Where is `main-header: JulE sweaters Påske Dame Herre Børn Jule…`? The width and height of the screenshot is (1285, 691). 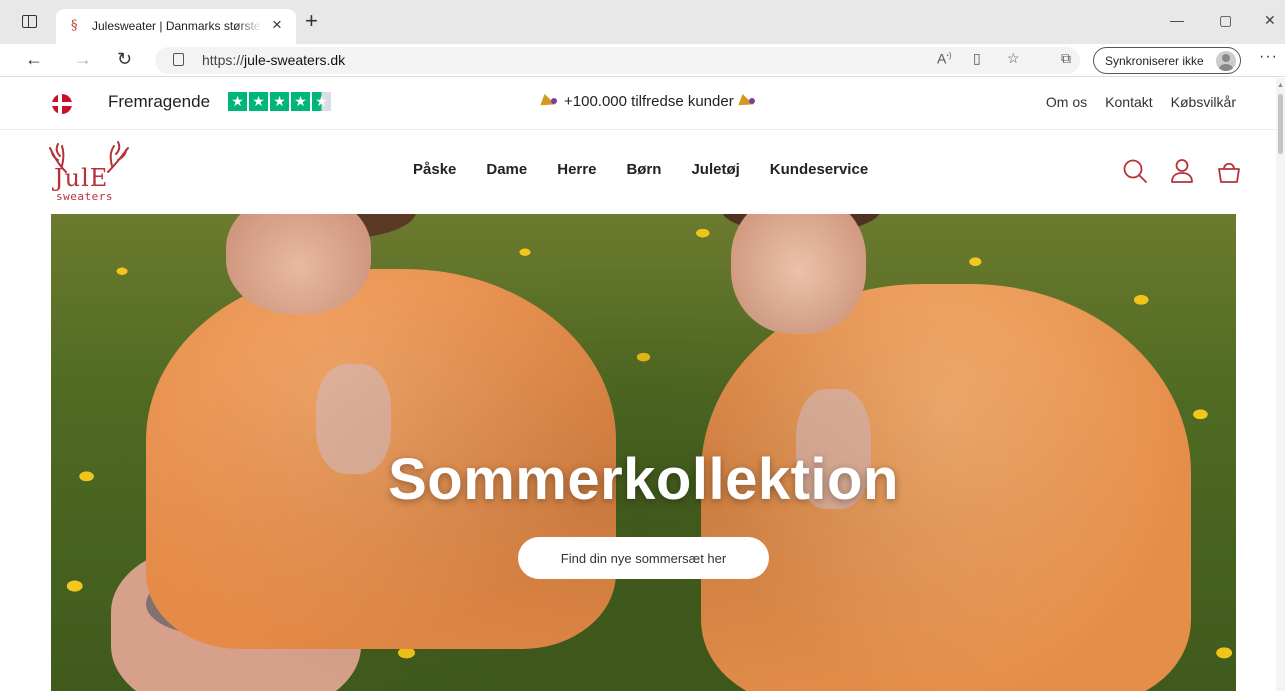
main-header: JulE sweaters Påske Dame Herre Børn Jule… is located at coordinates (638, 172).